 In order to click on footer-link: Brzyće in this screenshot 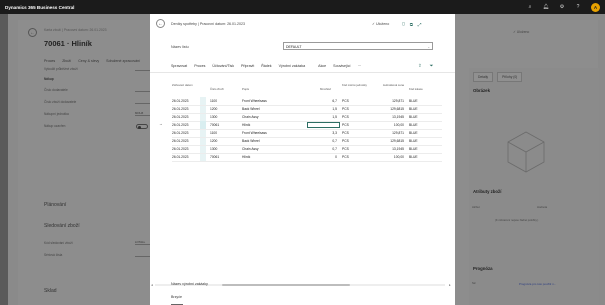, I will do `click(176, 297)`.